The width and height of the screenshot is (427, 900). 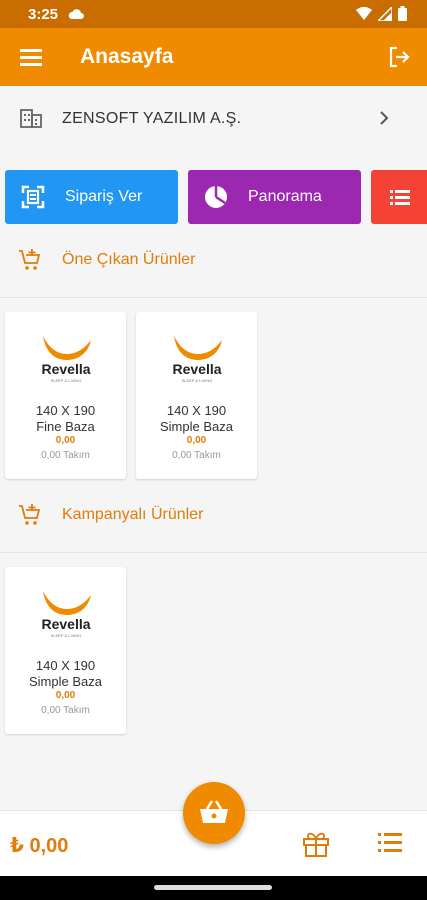 I want to click on list-icon, so click(x=400, y=199).